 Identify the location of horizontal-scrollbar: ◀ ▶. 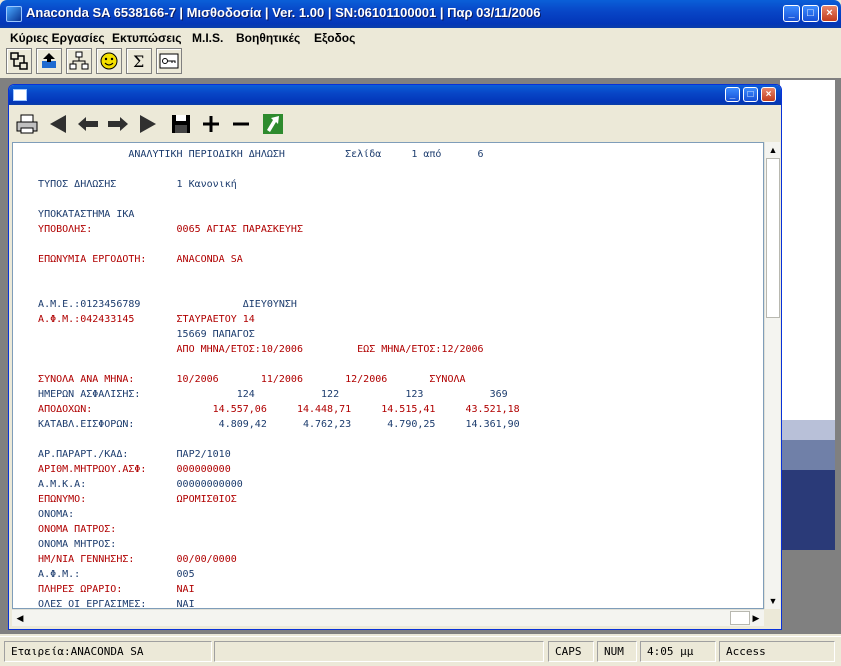
(388, 617).